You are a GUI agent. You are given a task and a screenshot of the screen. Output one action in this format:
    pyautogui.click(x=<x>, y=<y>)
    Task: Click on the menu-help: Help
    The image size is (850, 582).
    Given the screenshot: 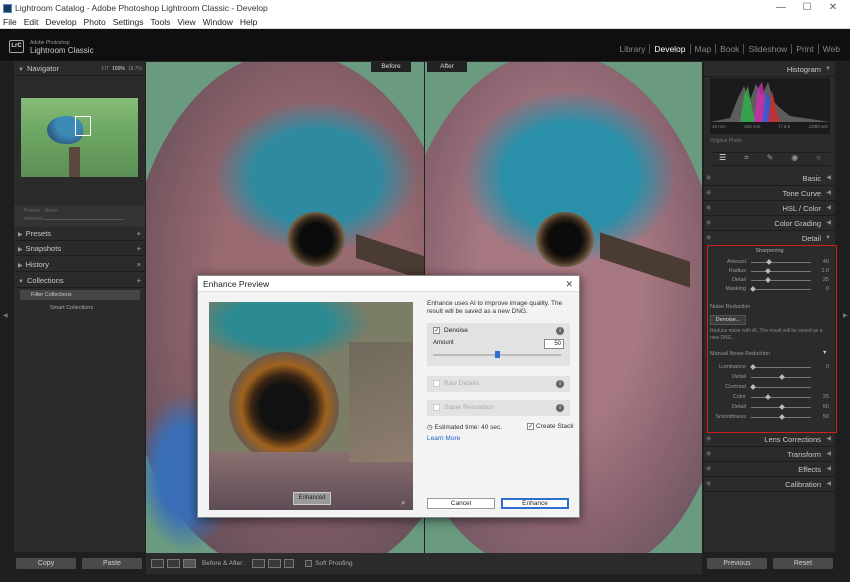 What is the action you would take?
    pyautogui.click(x=248, y=22)
    